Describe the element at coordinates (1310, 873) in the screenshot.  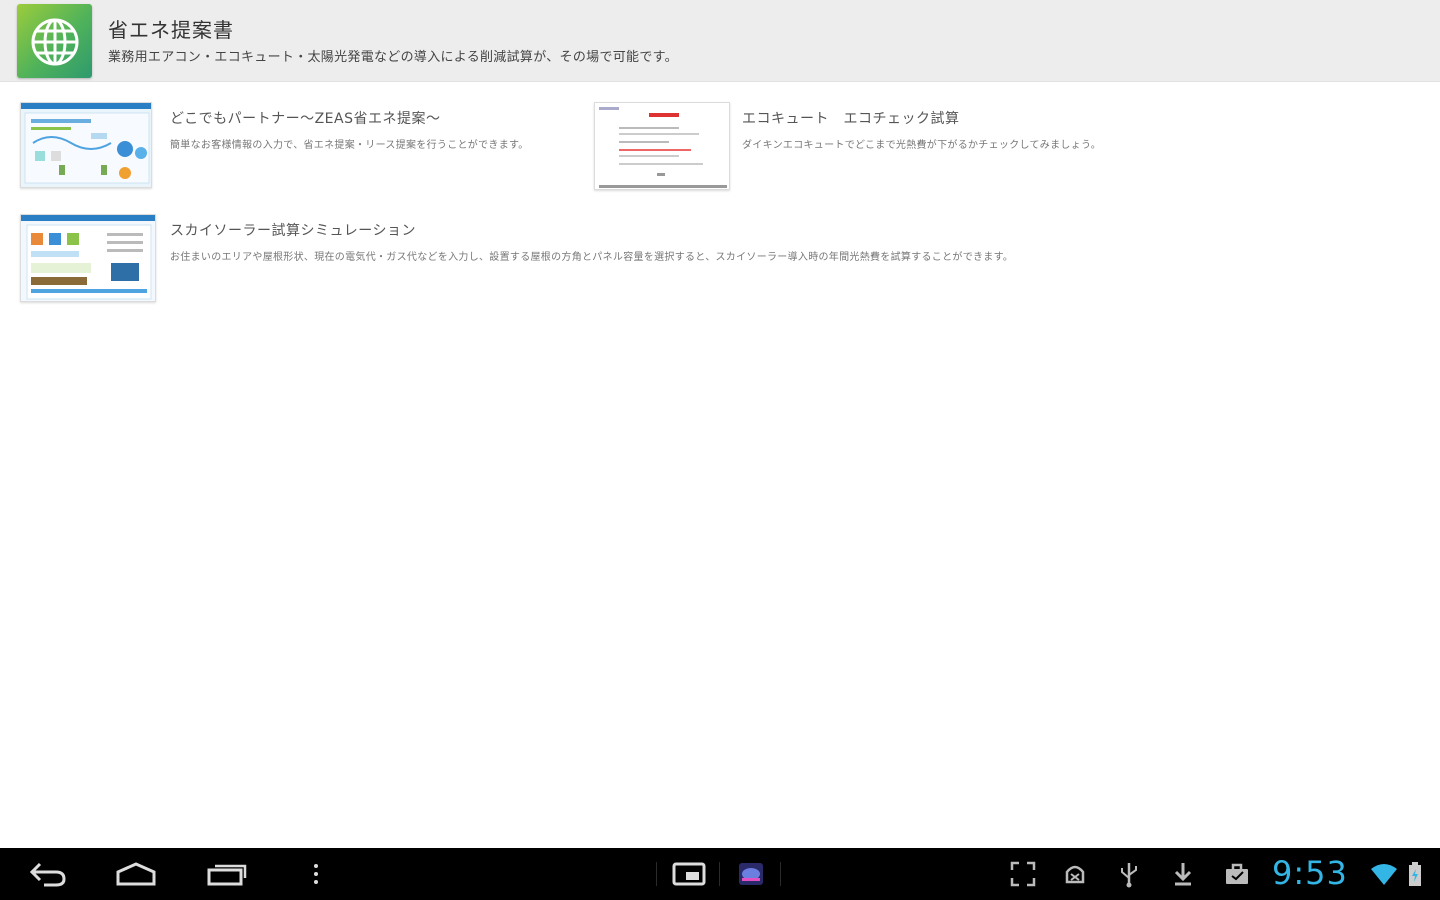
I see `clock: 9:53` at that location.